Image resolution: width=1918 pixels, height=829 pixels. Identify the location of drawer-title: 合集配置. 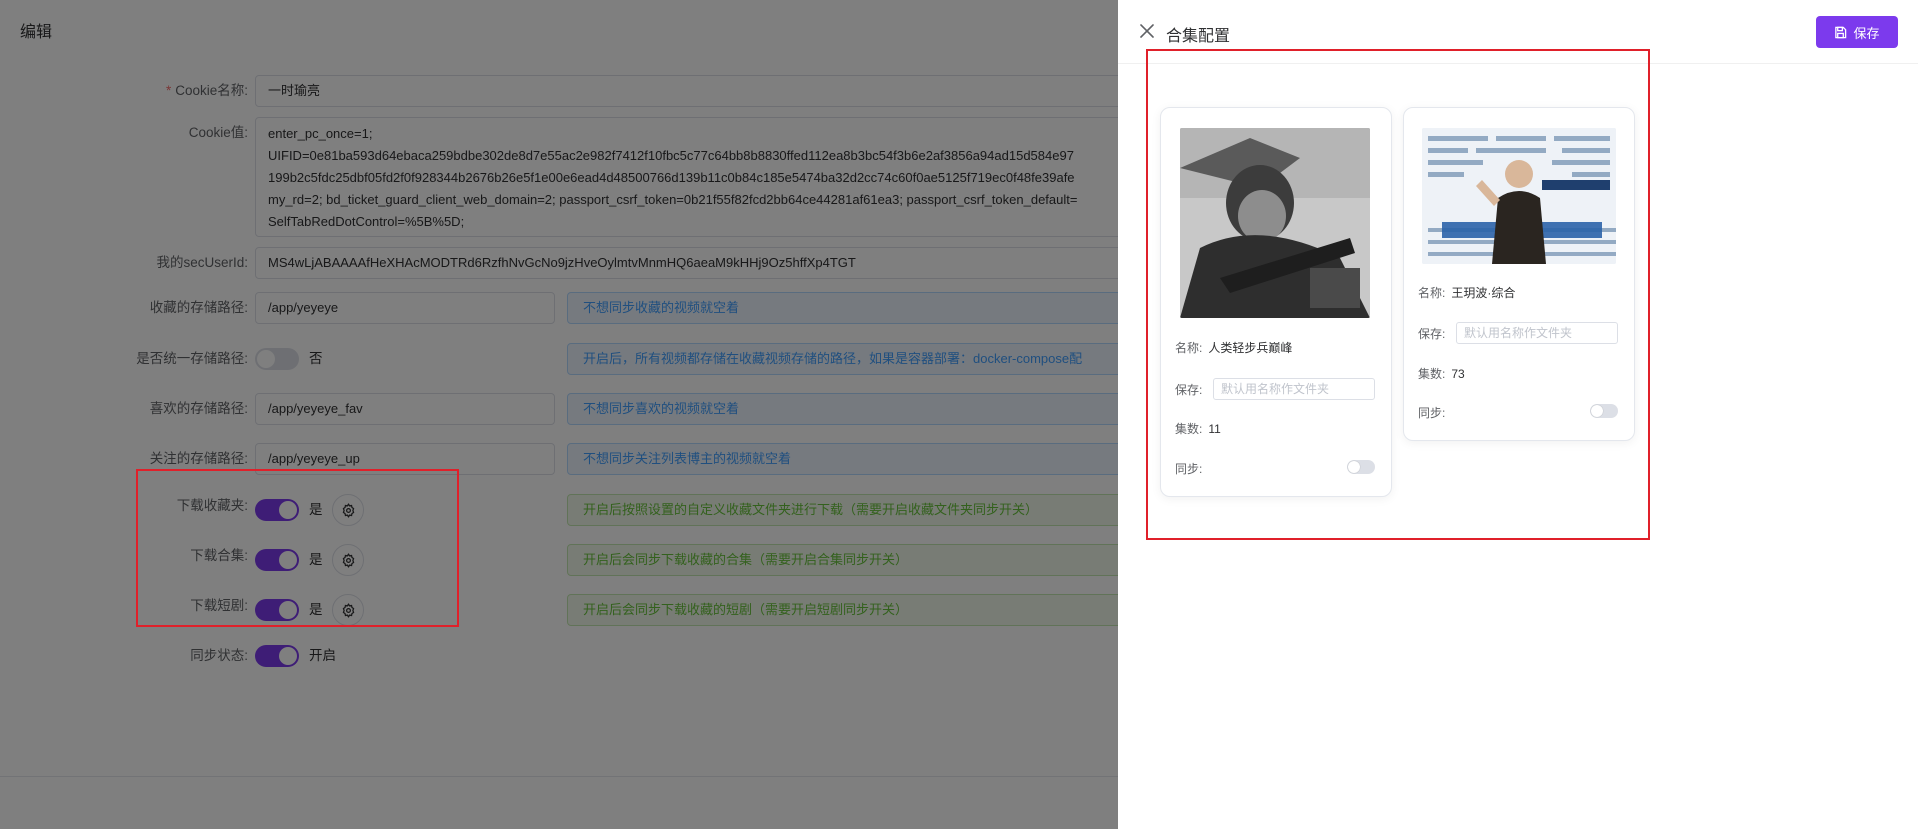
(1198, 36).